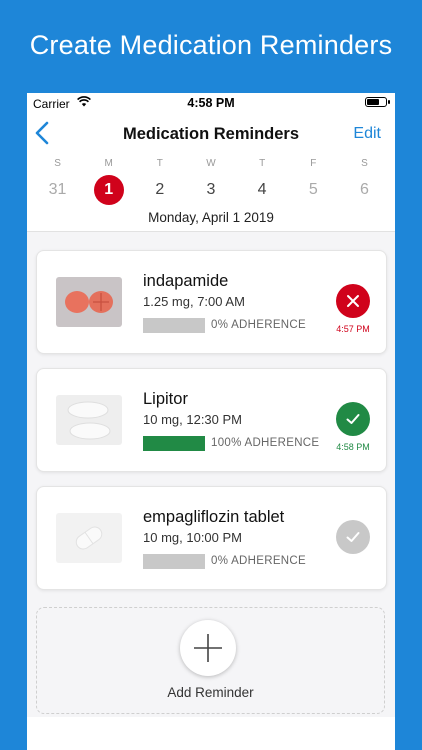 The image size is (422, 750). Describe the element at coordinates (108, 190) in the screenshot. I see `day-number: 1` at that location.